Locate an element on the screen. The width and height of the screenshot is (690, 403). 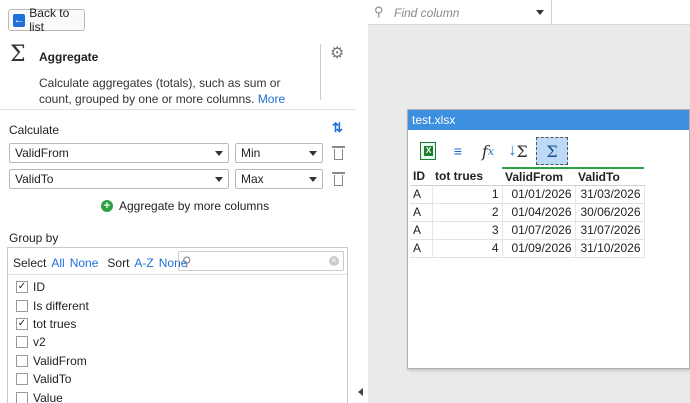
calc-function-value-2: Max is located at coordinates (252, 179).